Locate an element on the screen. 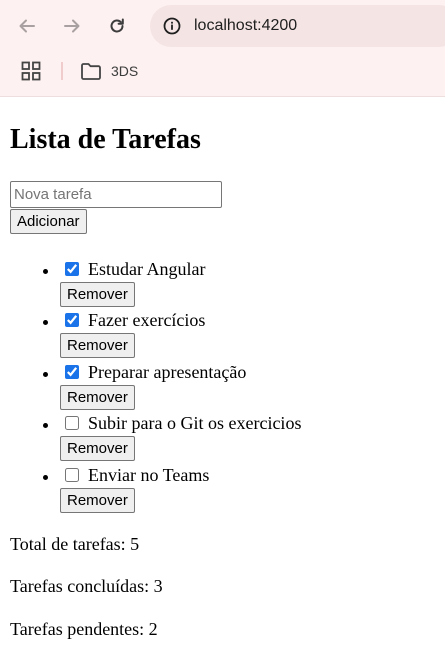 The height and width of the screenshot is (650, 445). site-info-button is located at coordinates (172, 26).